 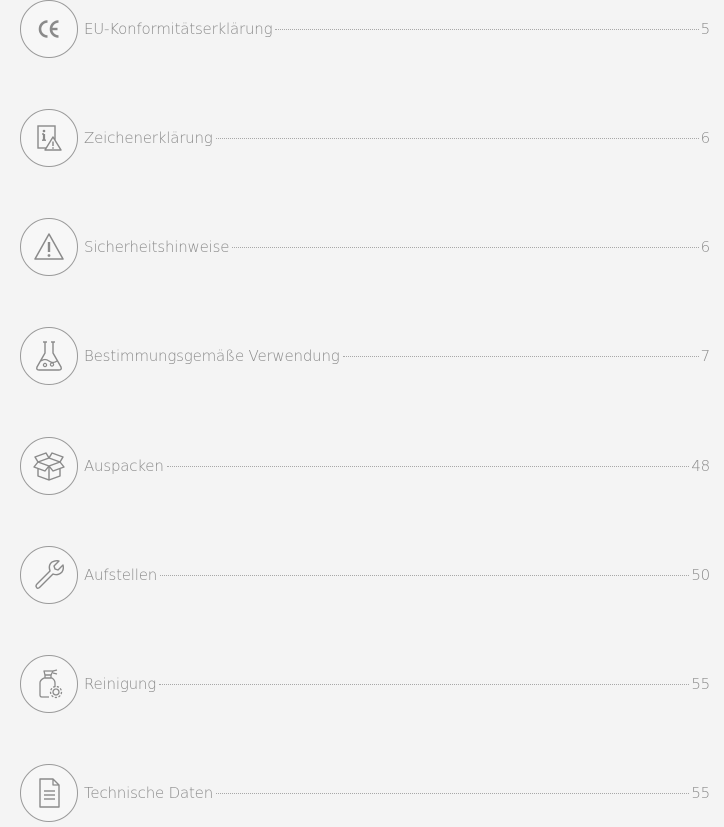 I want to click on toc-entry-page: 7, so click(x=705, y=356).